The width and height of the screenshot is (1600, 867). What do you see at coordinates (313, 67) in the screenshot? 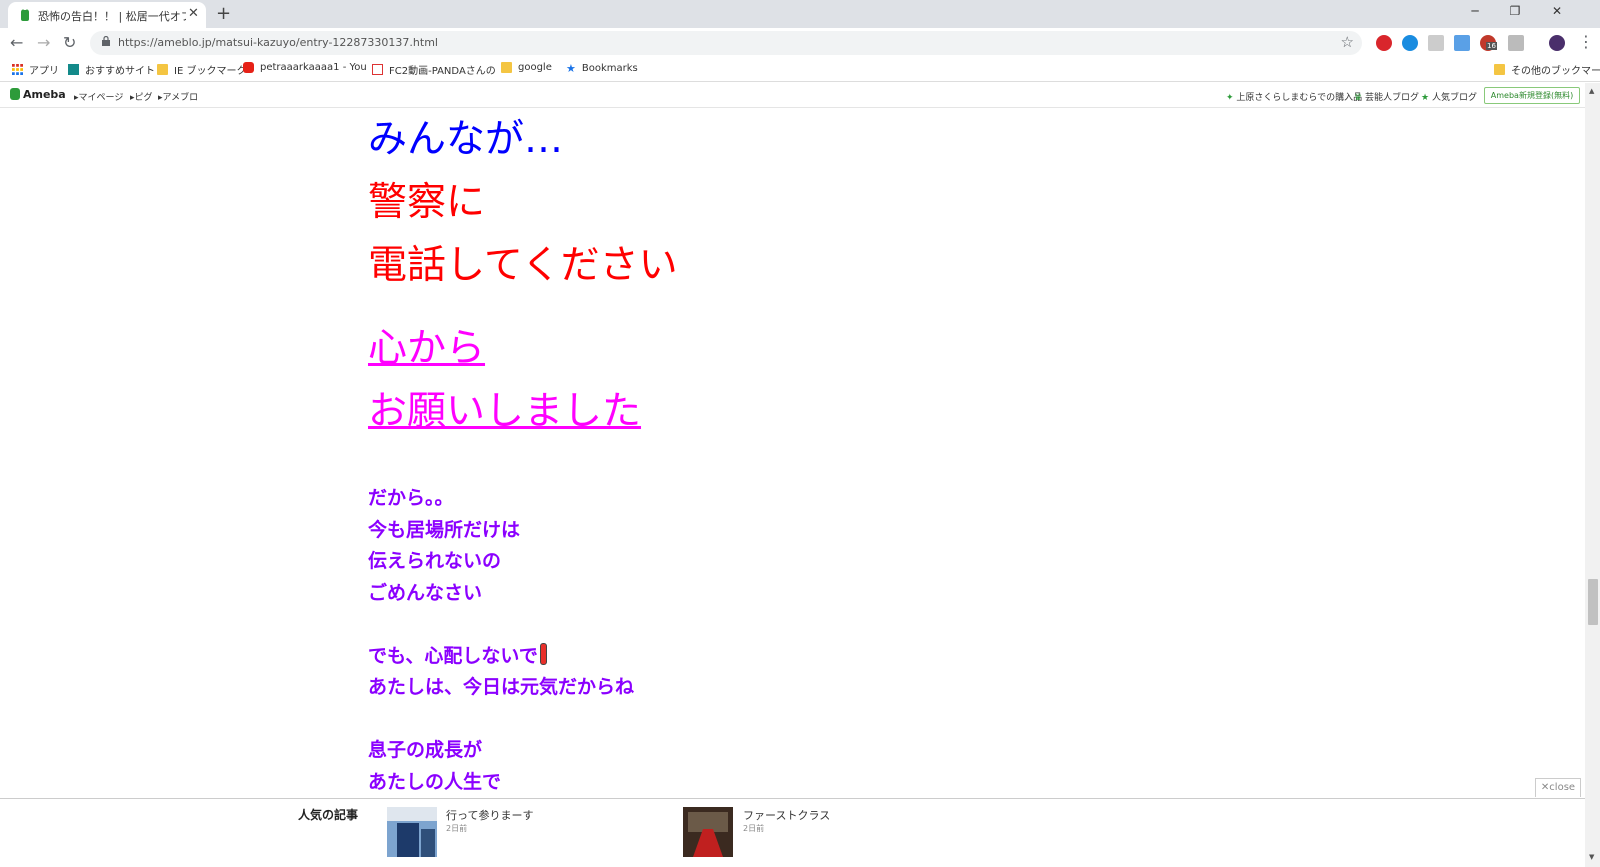
I see `bookmark-label: petraaarkaaaa1 - You` at bounding box center [313, 67].